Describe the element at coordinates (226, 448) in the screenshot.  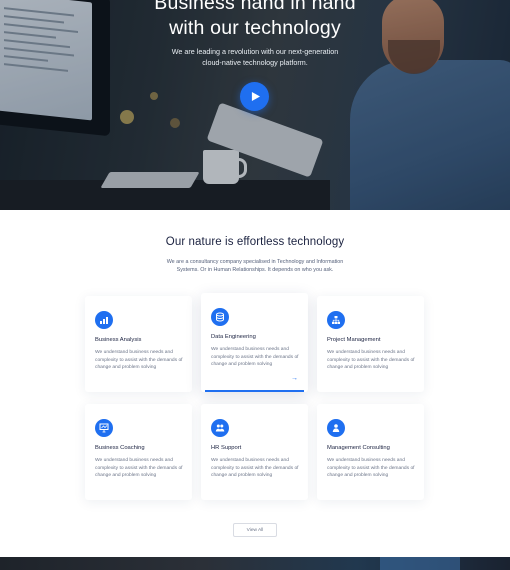
I see `card-title: HR Support` at that location.